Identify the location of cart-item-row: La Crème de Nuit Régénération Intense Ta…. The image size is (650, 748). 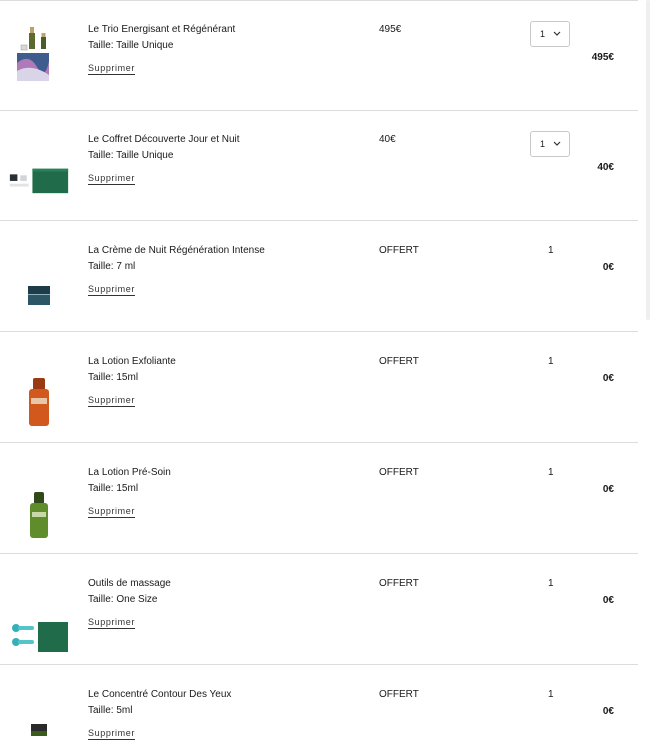
(319, 277).